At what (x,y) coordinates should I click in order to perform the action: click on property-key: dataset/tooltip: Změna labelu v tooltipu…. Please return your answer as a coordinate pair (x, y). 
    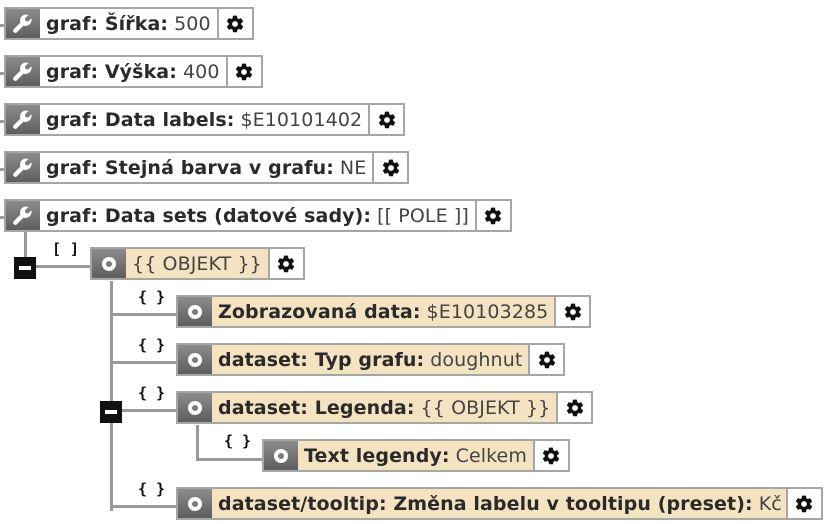
    Looking at the image, I should click on (485, 503).